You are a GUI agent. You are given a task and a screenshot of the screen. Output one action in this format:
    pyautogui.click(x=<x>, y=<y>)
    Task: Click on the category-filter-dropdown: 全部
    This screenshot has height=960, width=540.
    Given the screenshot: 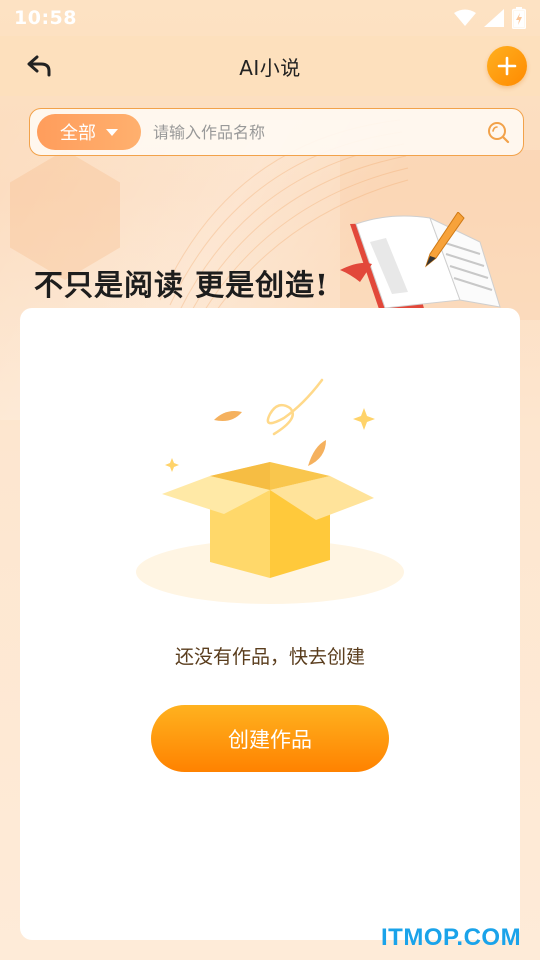 What is the action you would take?
    pyautogui.click(x=89, y=132)
    